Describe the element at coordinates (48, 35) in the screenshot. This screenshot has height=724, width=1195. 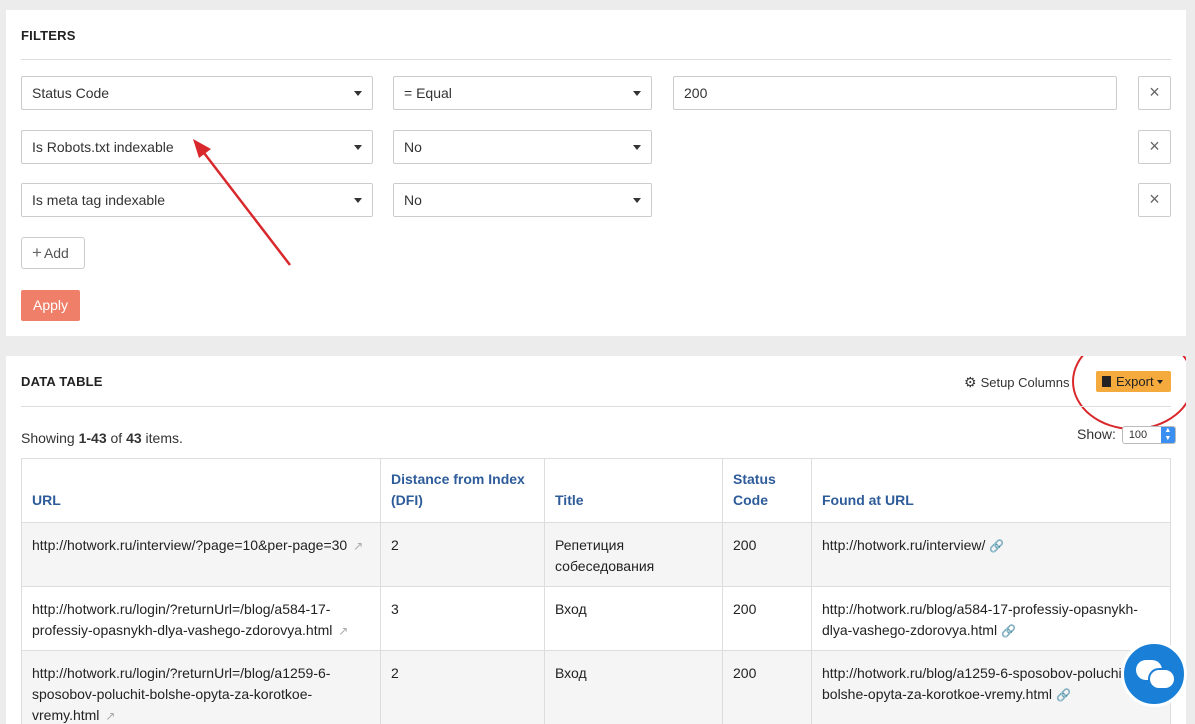
I see `filters-title: FILTERS` at that location.